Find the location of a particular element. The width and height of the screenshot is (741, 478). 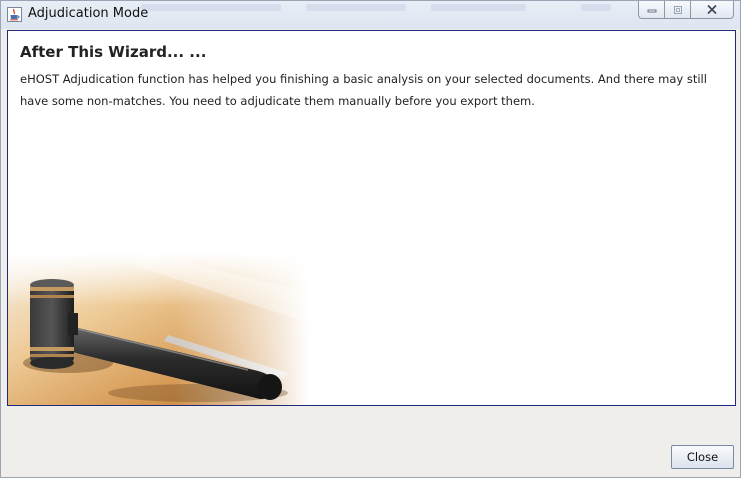

close-window-button is located at coordinates (712, 10).